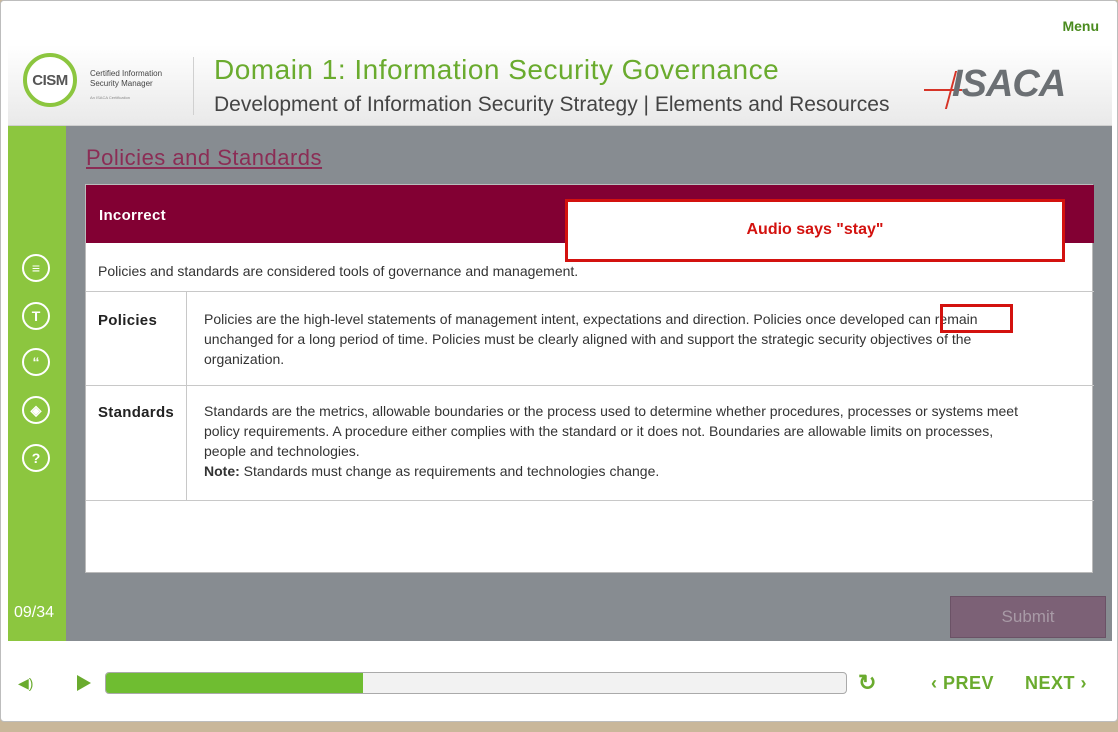  What do you see at coordinates (121, 83) in the screenshot?
I see `cism-caption-line2: Security Manager` at bounding box center [121, 83].